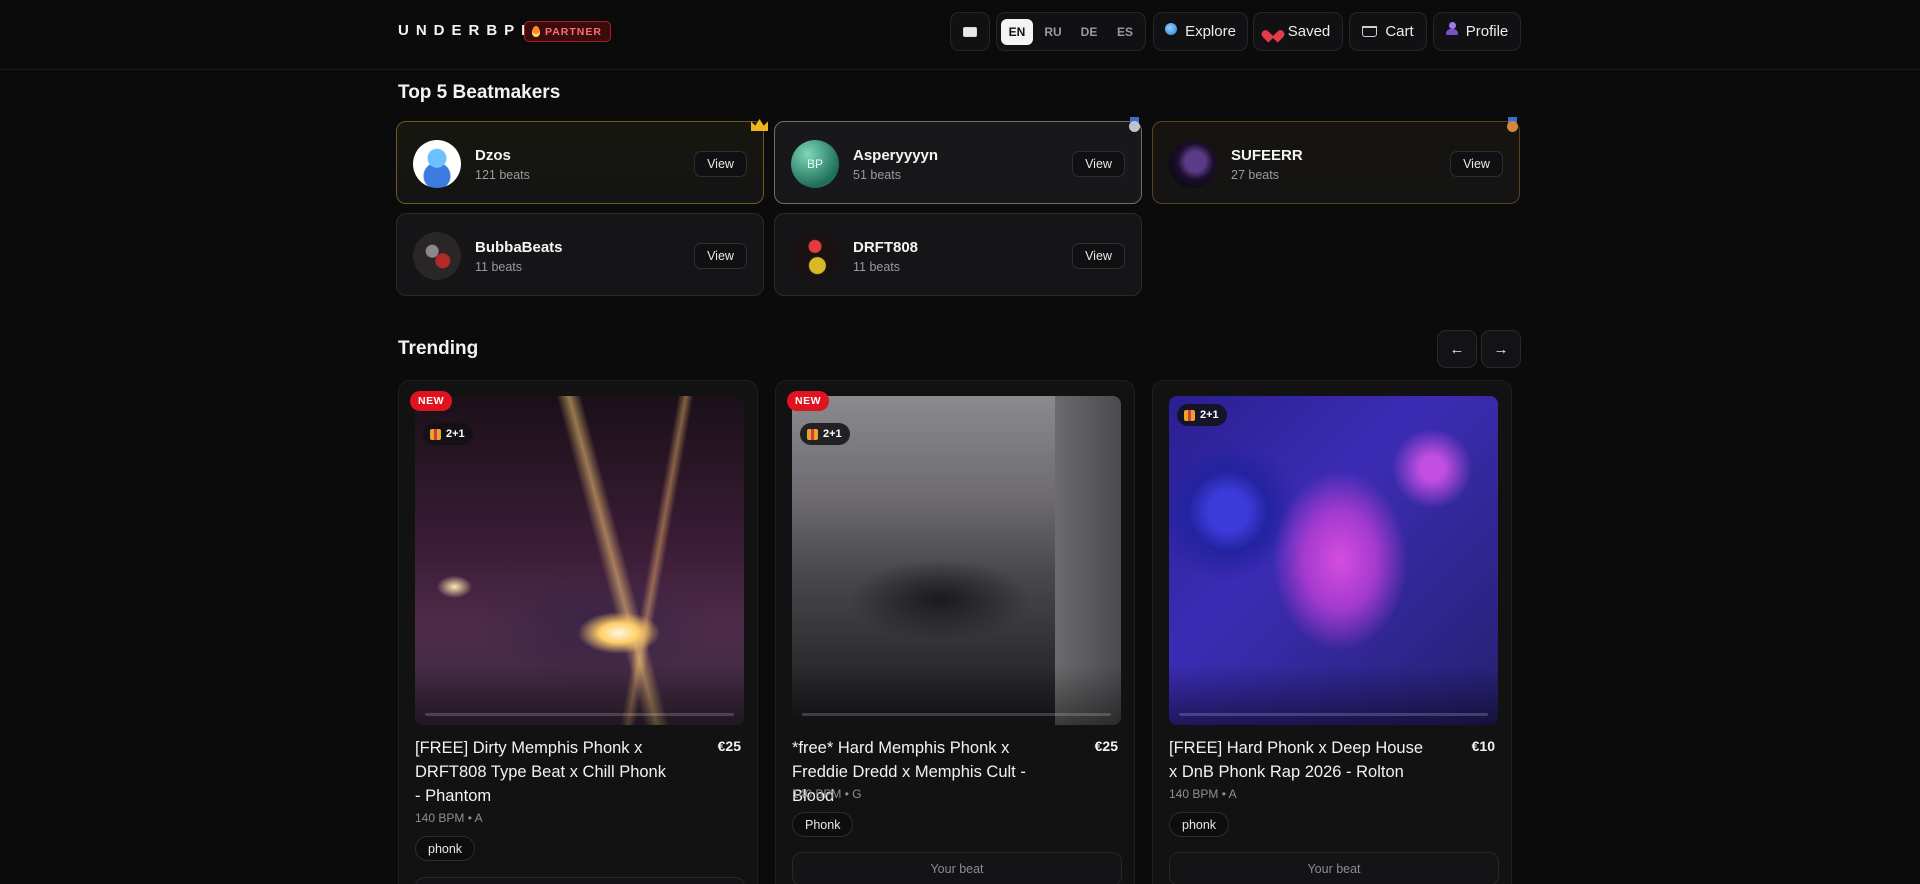 The width and height of the screenshot is (1920, 884). What do you see at coordinates (1134, 124) in the screenshot?
I see `silver-medal-icon` at bounding box center [1134, 124].